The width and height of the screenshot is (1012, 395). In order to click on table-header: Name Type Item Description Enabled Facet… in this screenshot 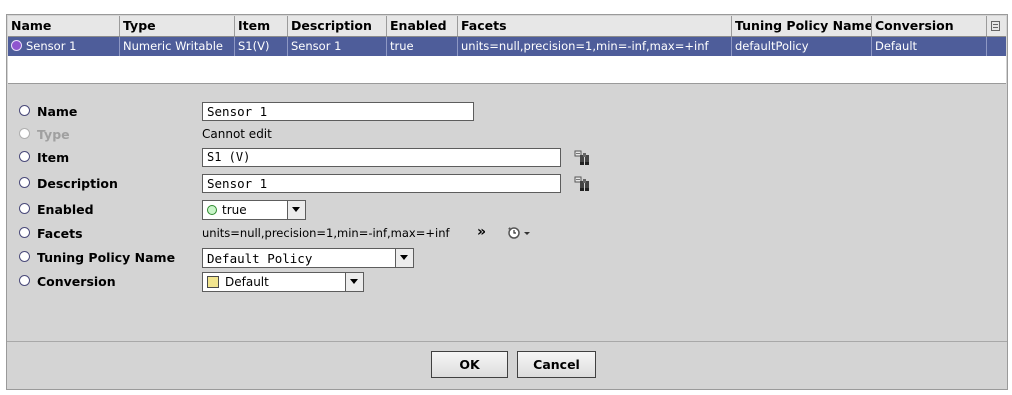, I will do `click(507, 26)`.